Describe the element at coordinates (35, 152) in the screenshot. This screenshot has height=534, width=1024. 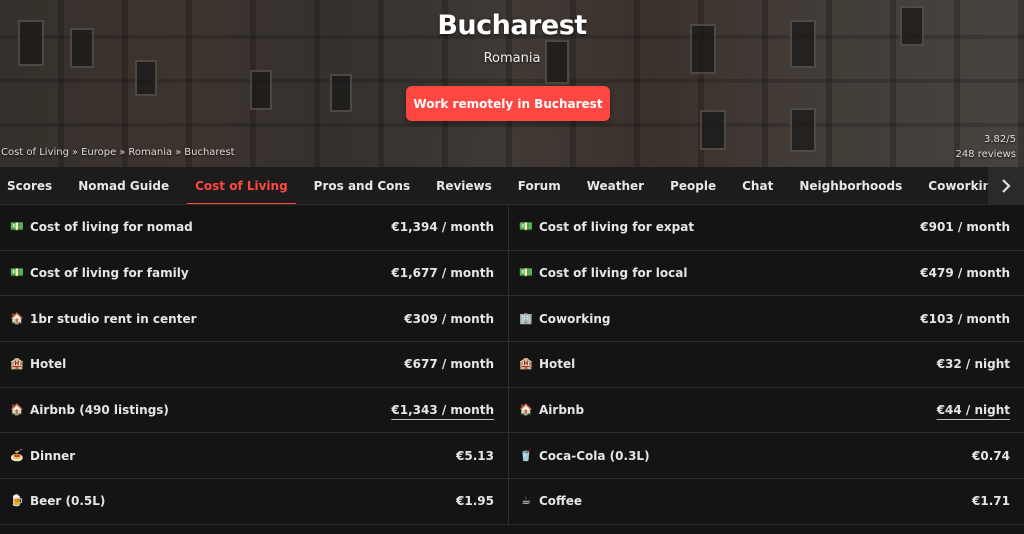
I see `breadcrumb-item-cost-of-living: Cost of Living` at that location.